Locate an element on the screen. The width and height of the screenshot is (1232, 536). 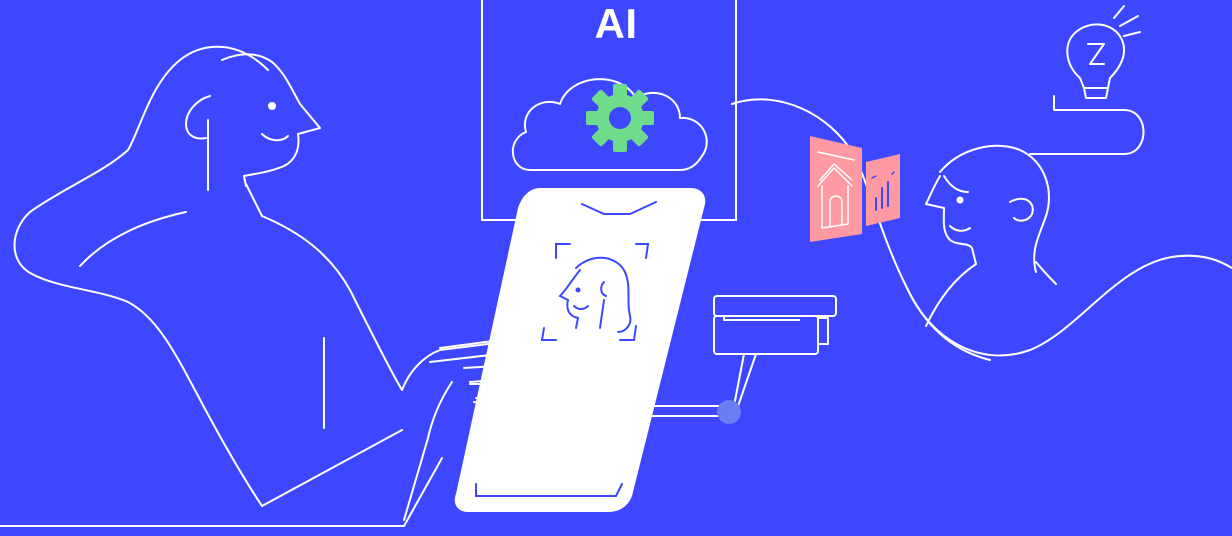
floating-card-house is located at coordinates (836, 189).